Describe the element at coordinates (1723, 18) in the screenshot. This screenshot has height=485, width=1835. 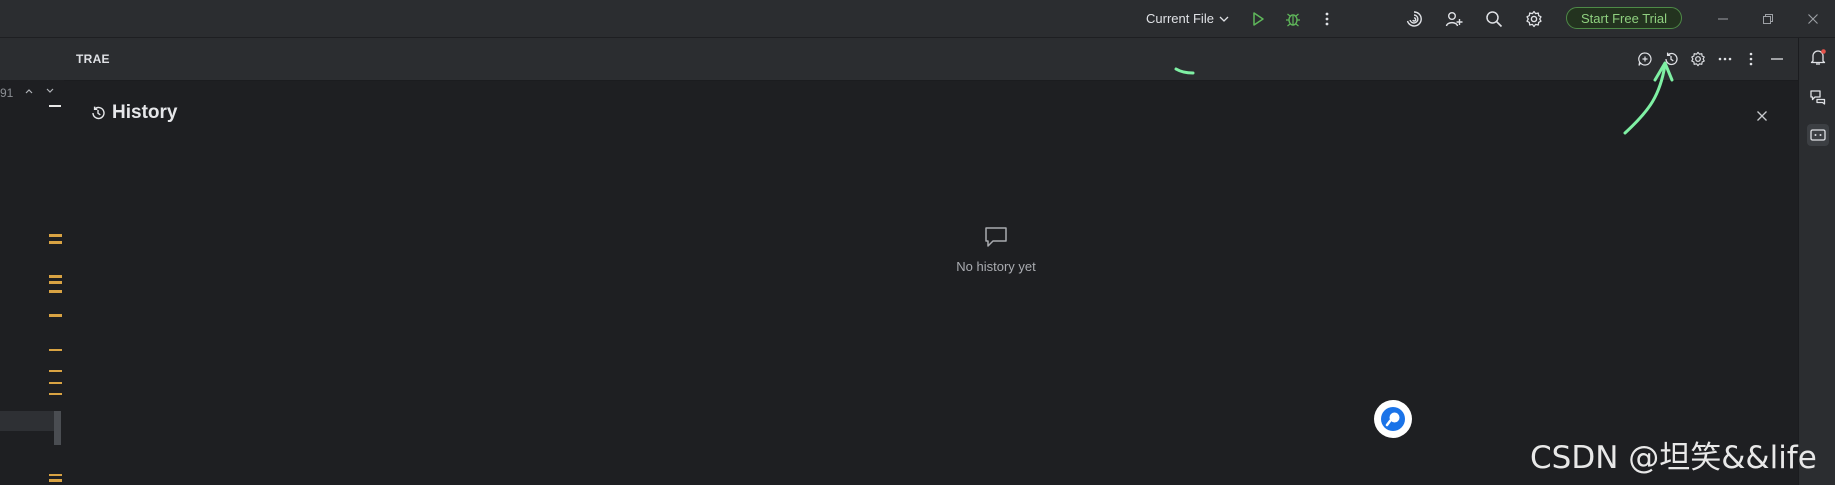
I see `minimize-icon` at that location.